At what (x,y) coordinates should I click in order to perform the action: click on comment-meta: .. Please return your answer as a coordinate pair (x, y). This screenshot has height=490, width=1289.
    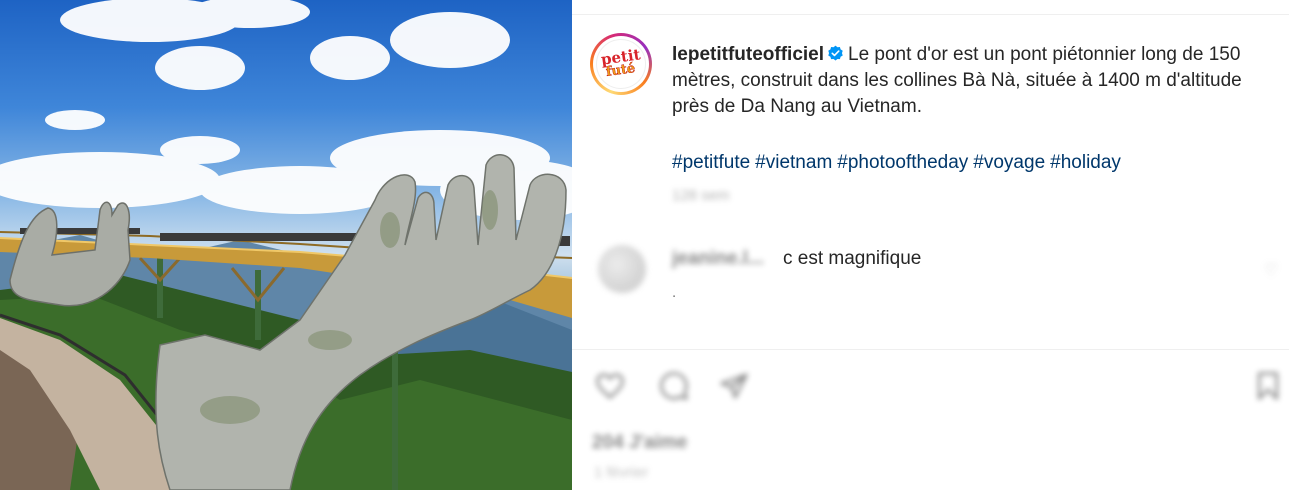
    Looking at the image, I should click on (674, 292).